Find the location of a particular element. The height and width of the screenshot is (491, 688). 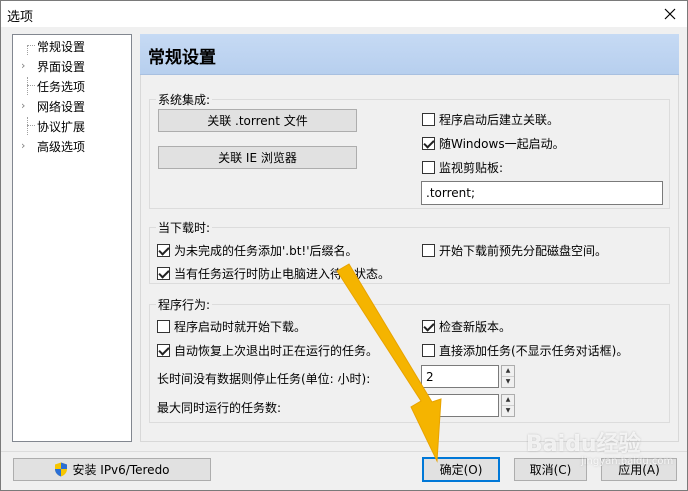

watermark-url: jingyan.baidu.com is located at coordinates (627, 461).